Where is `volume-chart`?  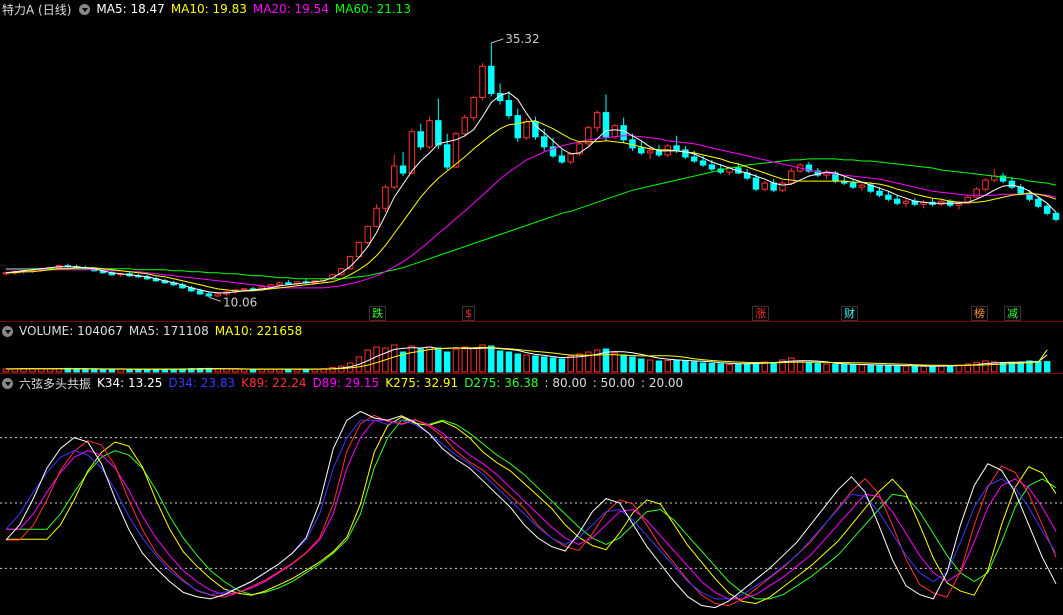
volume-chart is located at coordinates (531, 357).